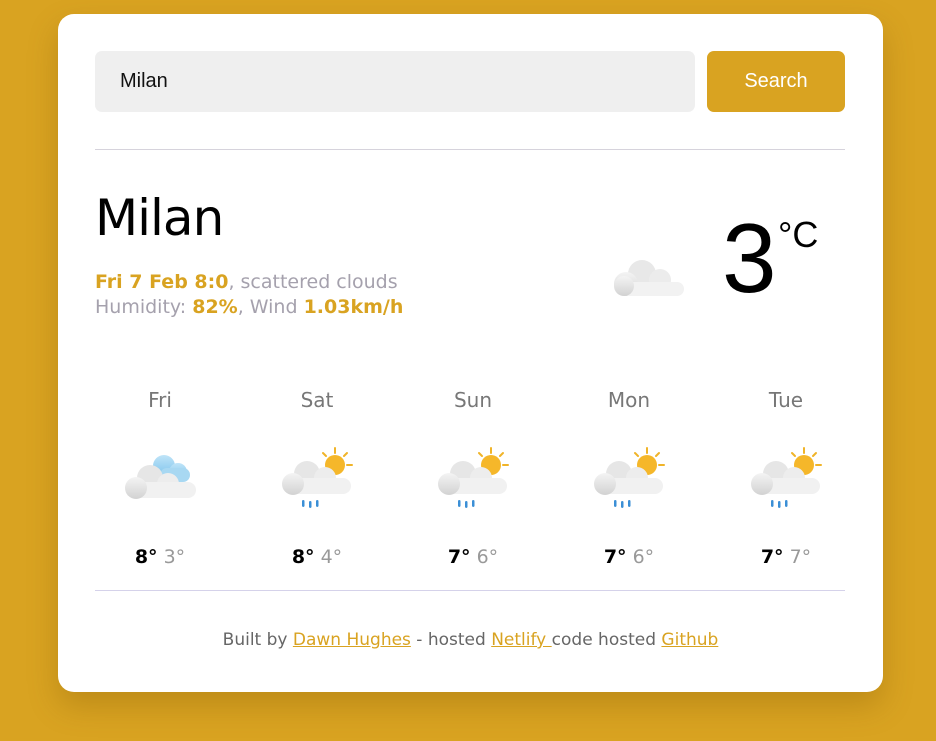 The image size is (936, 741). Describe the element at coordinates (215, 307) in the screenshot. I see `humidity-value: 82%` at that location.